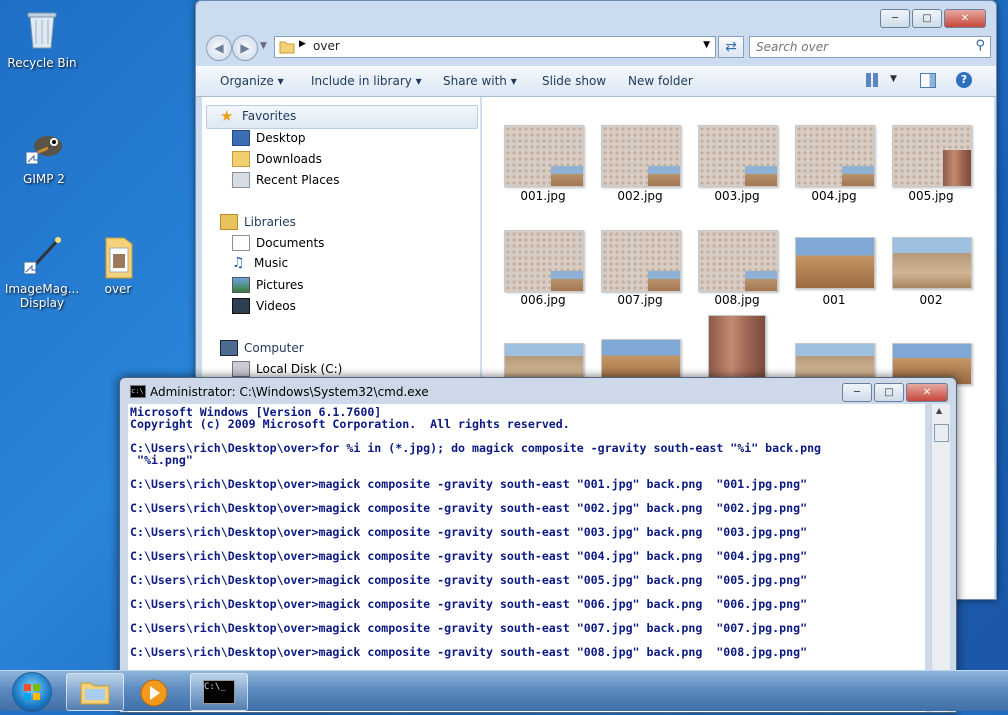 The width and height of the screenshot is (1008, 715). What do you see at coordinates (834, 196) in the screenshot?
I see `file-label: 004.jpg` at bounding box center [834, 196].